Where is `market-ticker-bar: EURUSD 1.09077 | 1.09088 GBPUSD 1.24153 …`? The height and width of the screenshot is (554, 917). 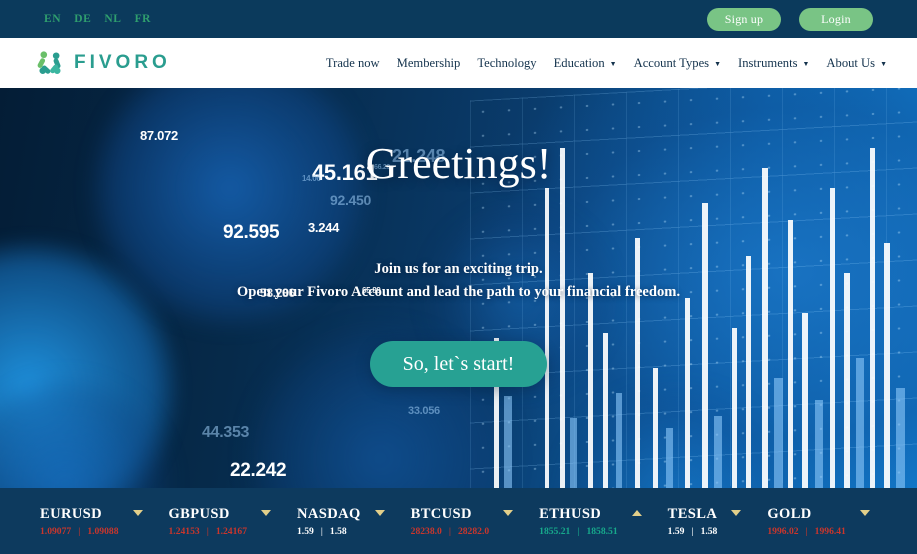 market-ticker-bar: EURUSD 1.09077 | 1.09088 GBPUSD 1.24153 … is located at coordinates (458, 521).